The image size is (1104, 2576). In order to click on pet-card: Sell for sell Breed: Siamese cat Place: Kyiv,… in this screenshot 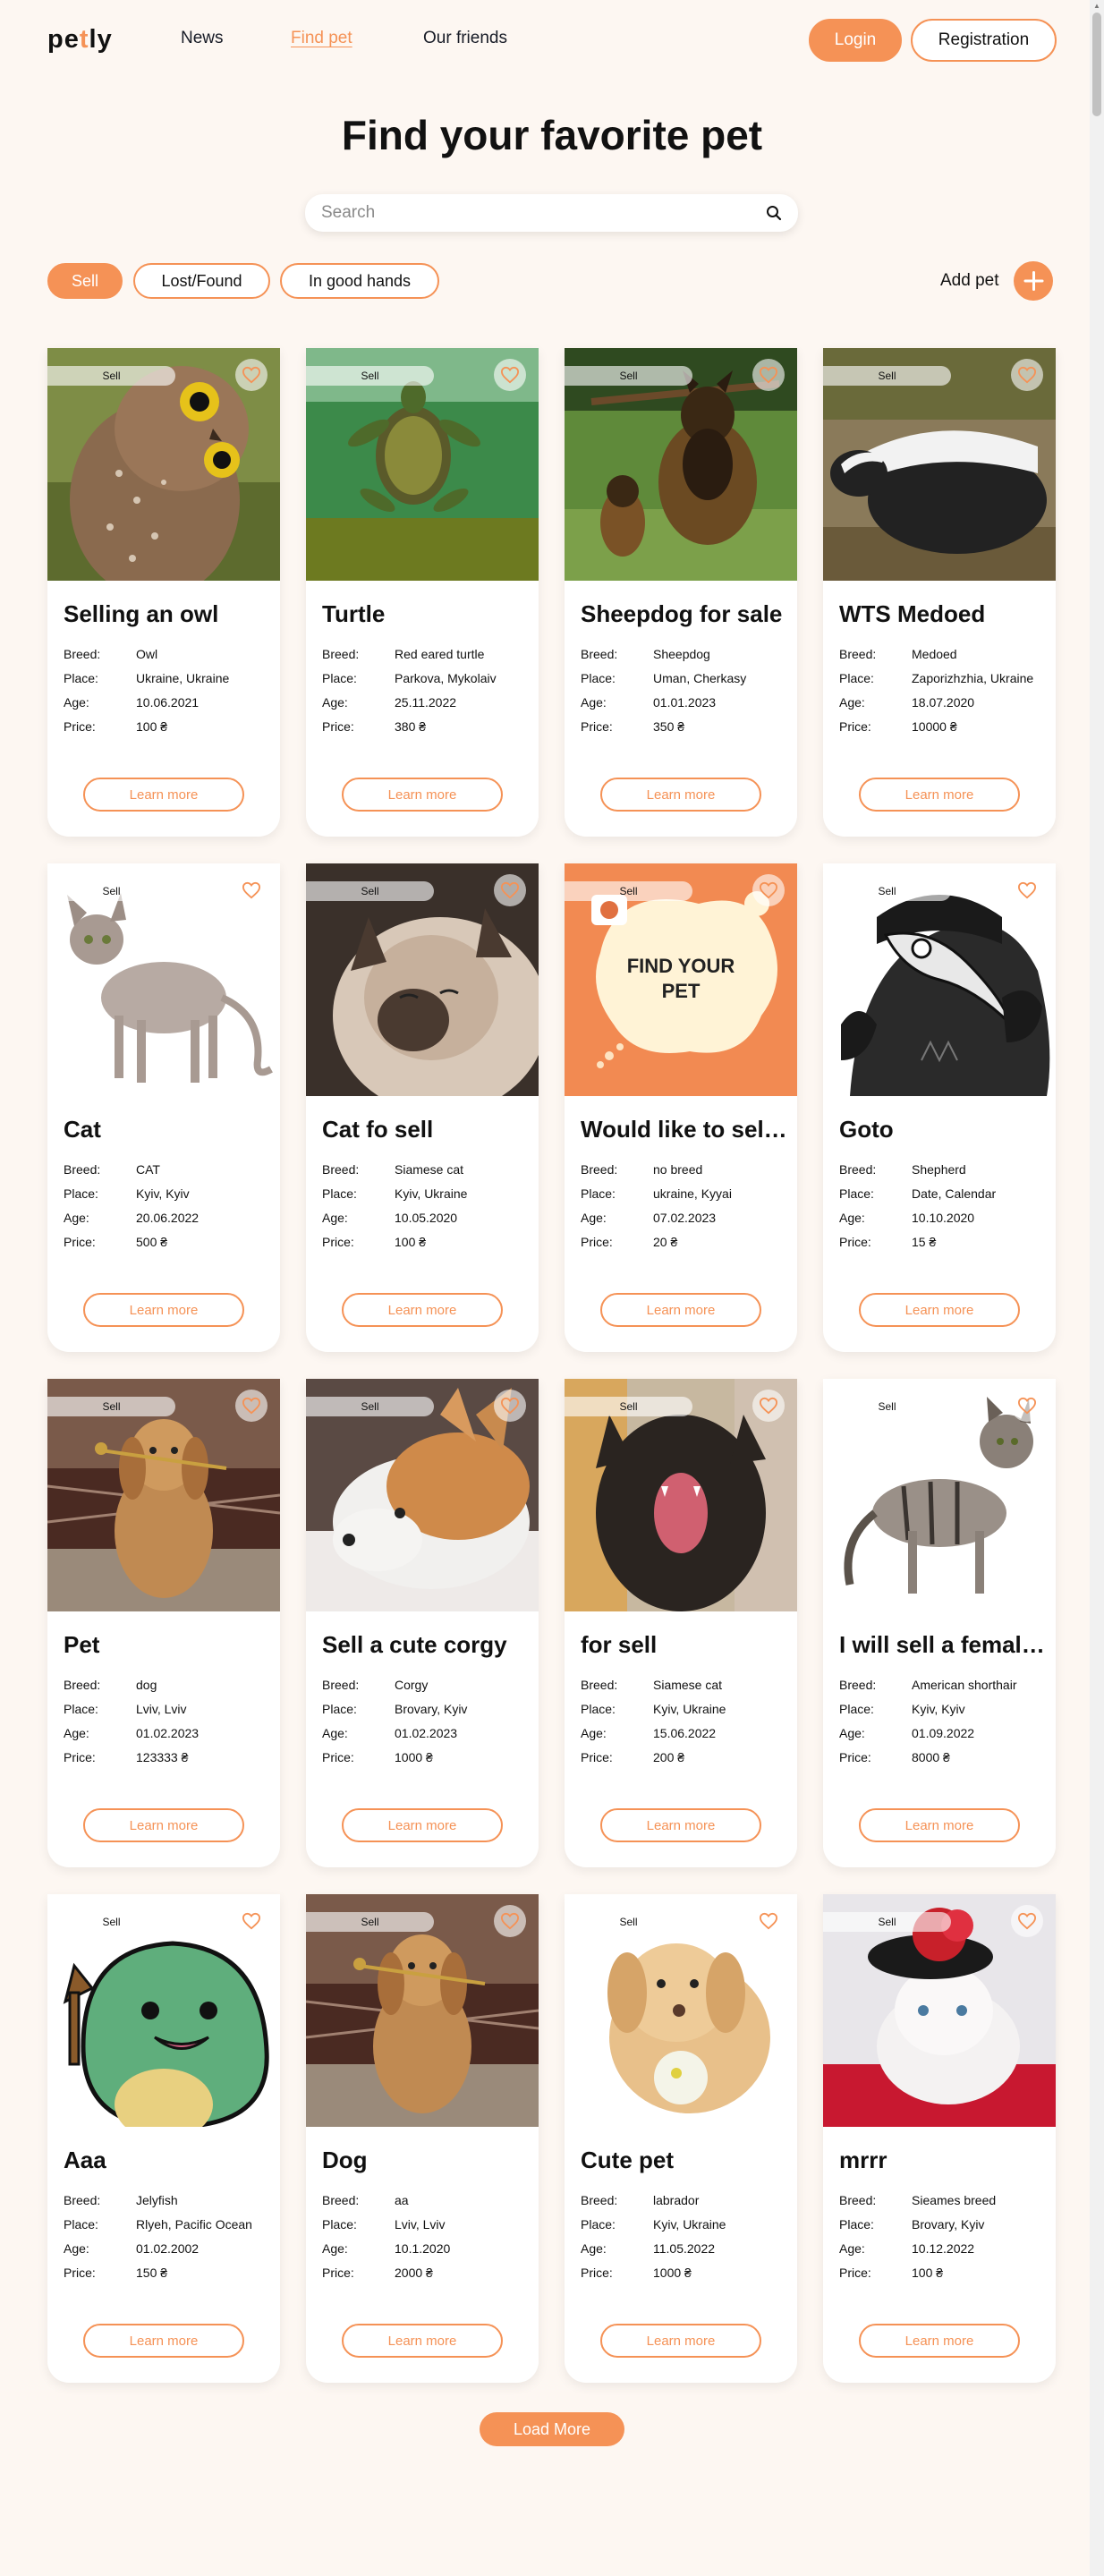, I will do `click(681, 1623)`.